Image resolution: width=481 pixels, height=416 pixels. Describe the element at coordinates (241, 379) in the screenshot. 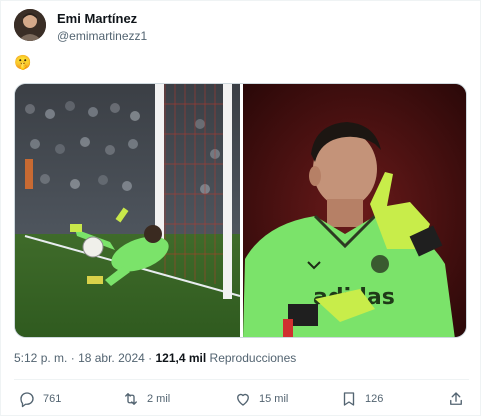

I see `divider` at that location.